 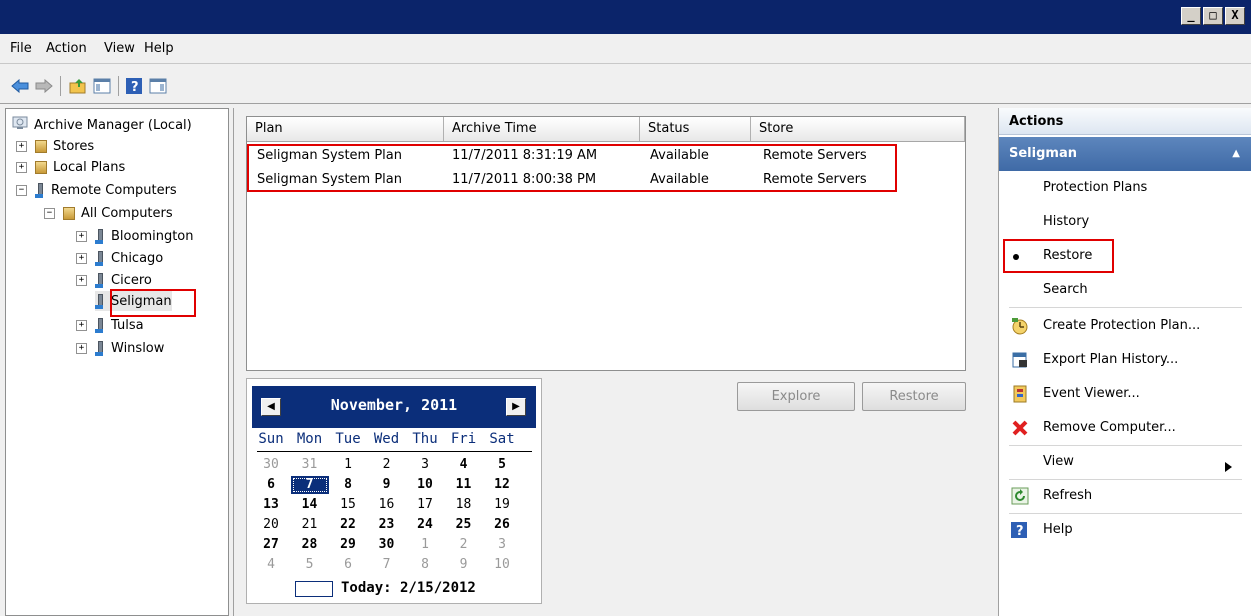 I want to click on calendar-day: 28, so click(x=310, y=545).